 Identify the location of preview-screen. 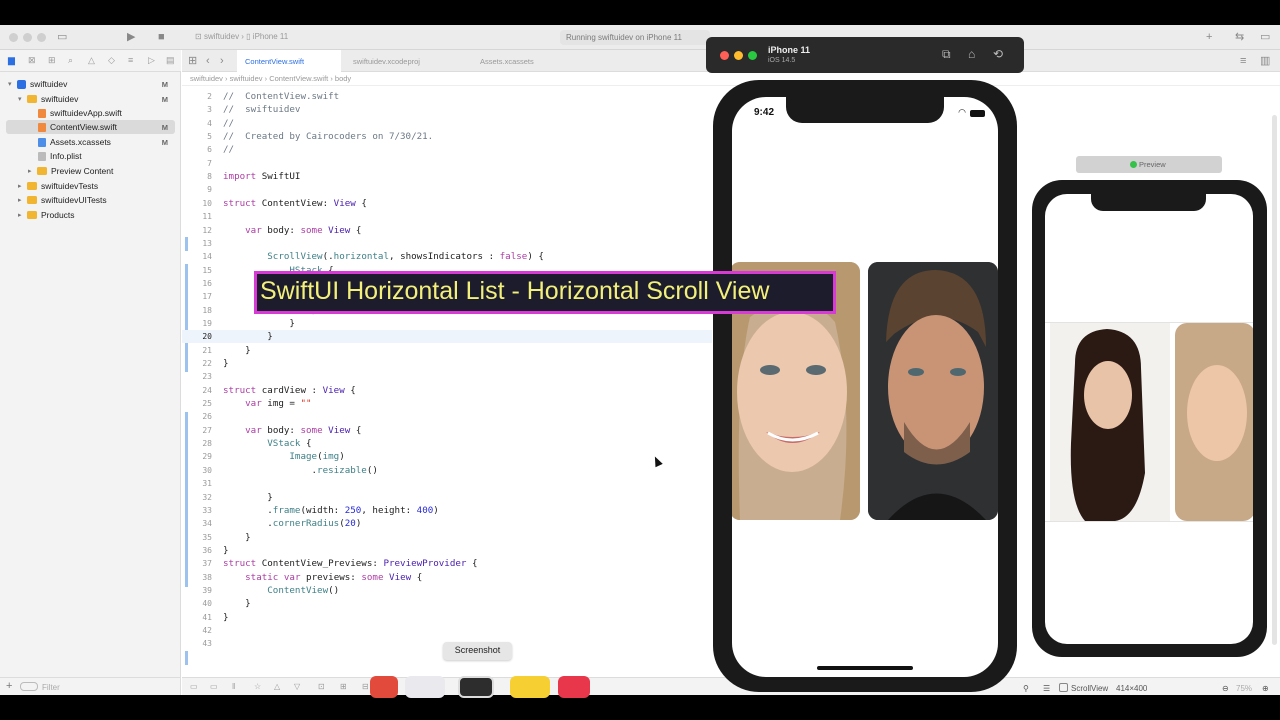
(1149, 419).